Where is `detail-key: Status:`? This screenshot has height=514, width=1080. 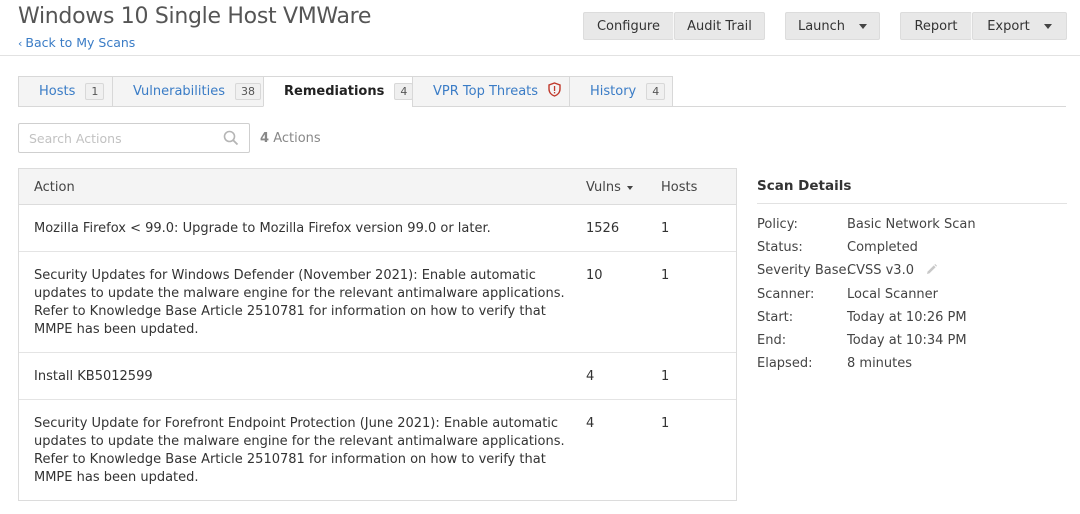 detail-key: Status: is located at coordinates (780, 247).